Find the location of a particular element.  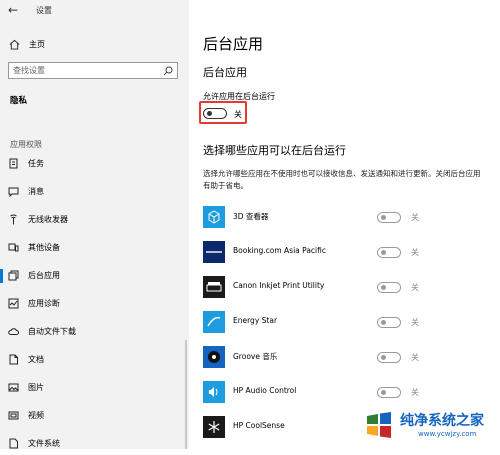

home-label: 主页 is located at coordinates (37, 44).